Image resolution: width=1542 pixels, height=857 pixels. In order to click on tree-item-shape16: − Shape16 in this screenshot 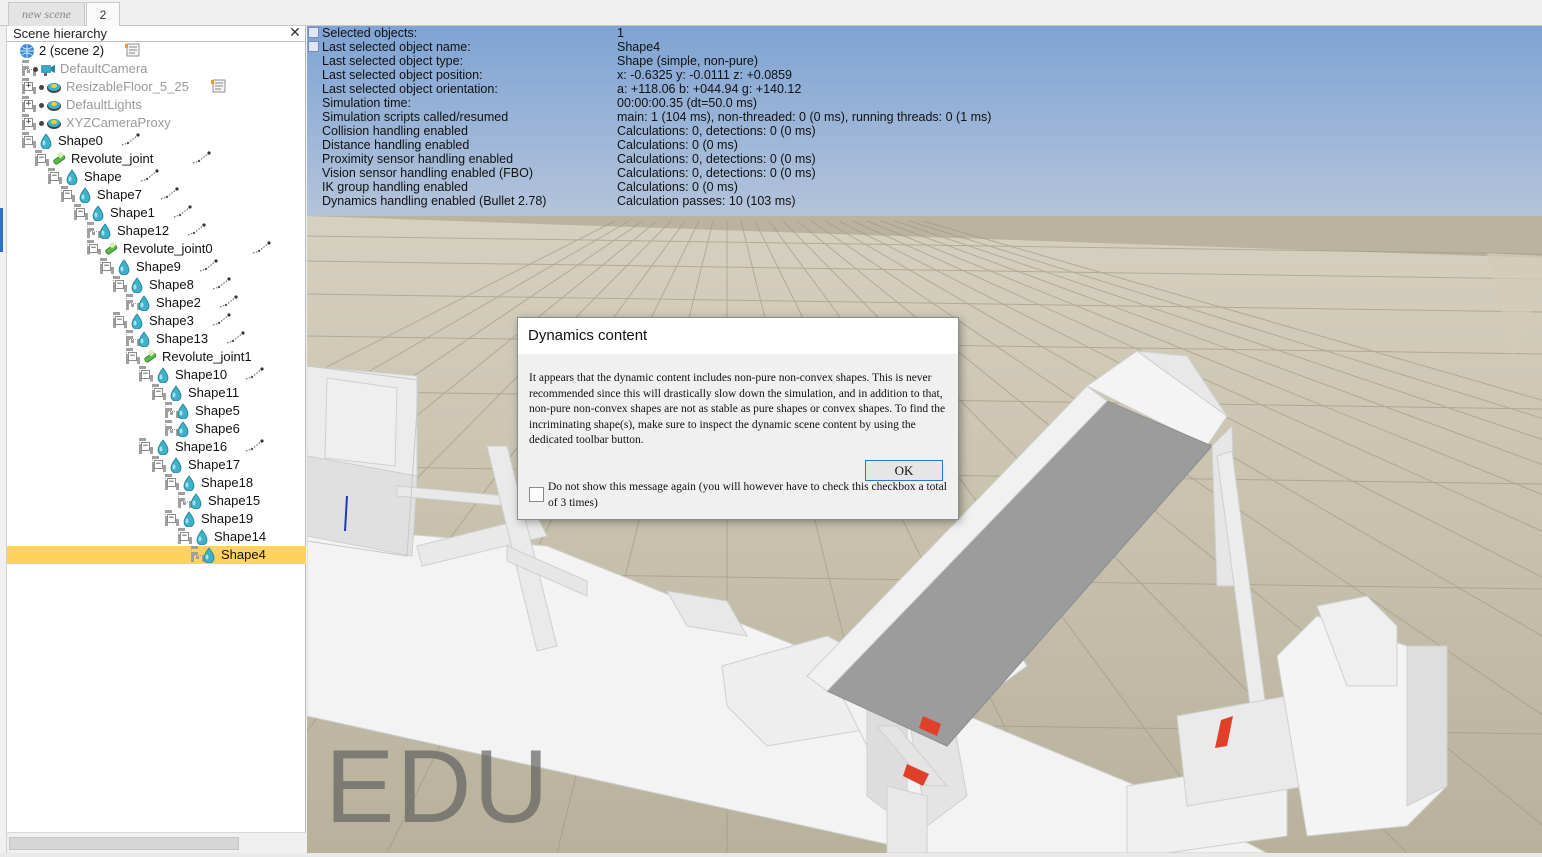, I will do `click(156, 447)`.